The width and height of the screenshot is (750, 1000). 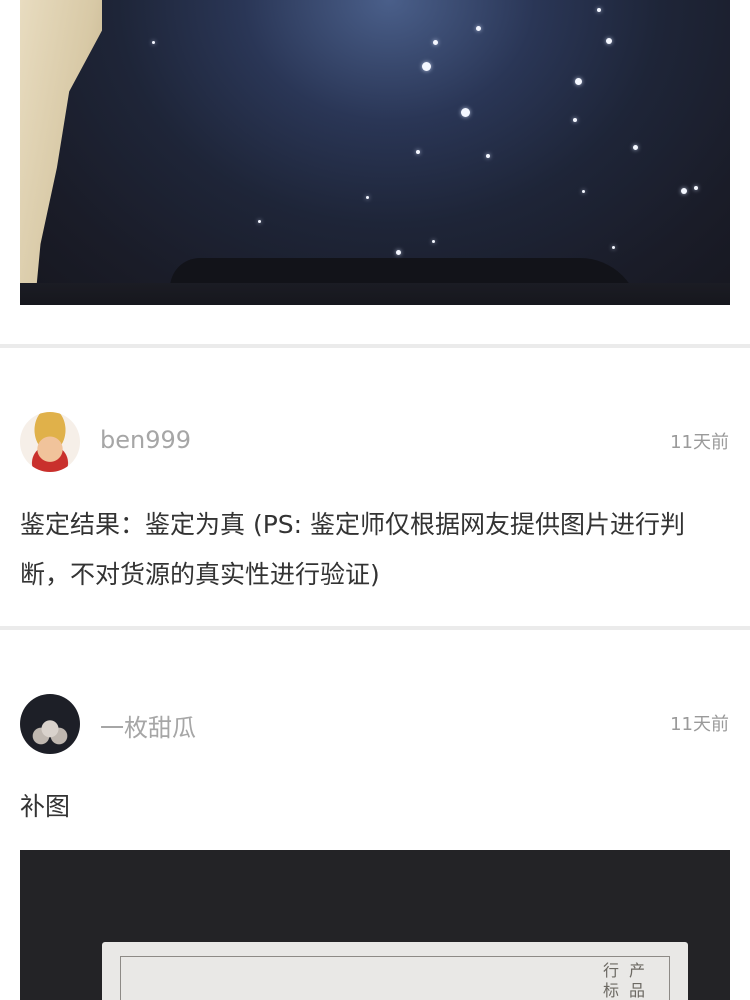 What do you see at coordinates (45, 806) in the screenshot?
I see `comment-text: 补图` at bounding box center [45, 806].